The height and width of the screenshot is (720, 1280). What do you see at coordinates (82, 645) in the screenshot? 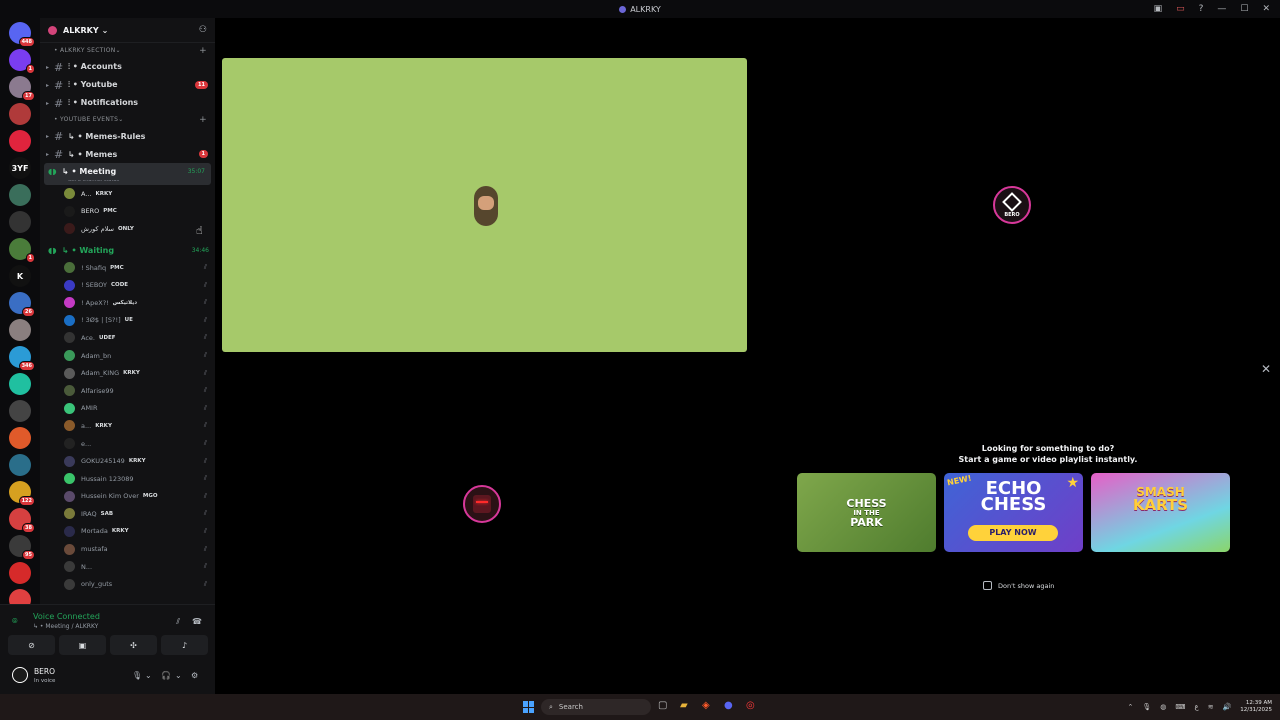
I see `screen-share-icon: ▣` at bounding box center [82, 645].